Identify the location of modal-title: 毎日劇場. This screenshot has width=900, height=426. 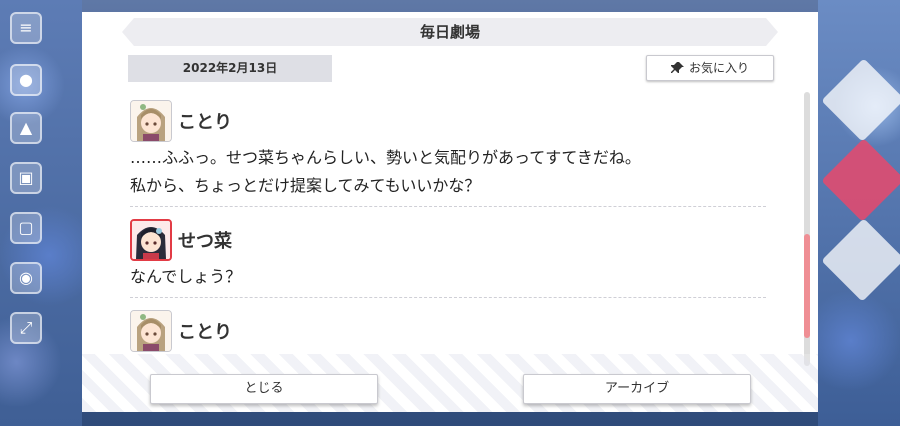
(449, 32).